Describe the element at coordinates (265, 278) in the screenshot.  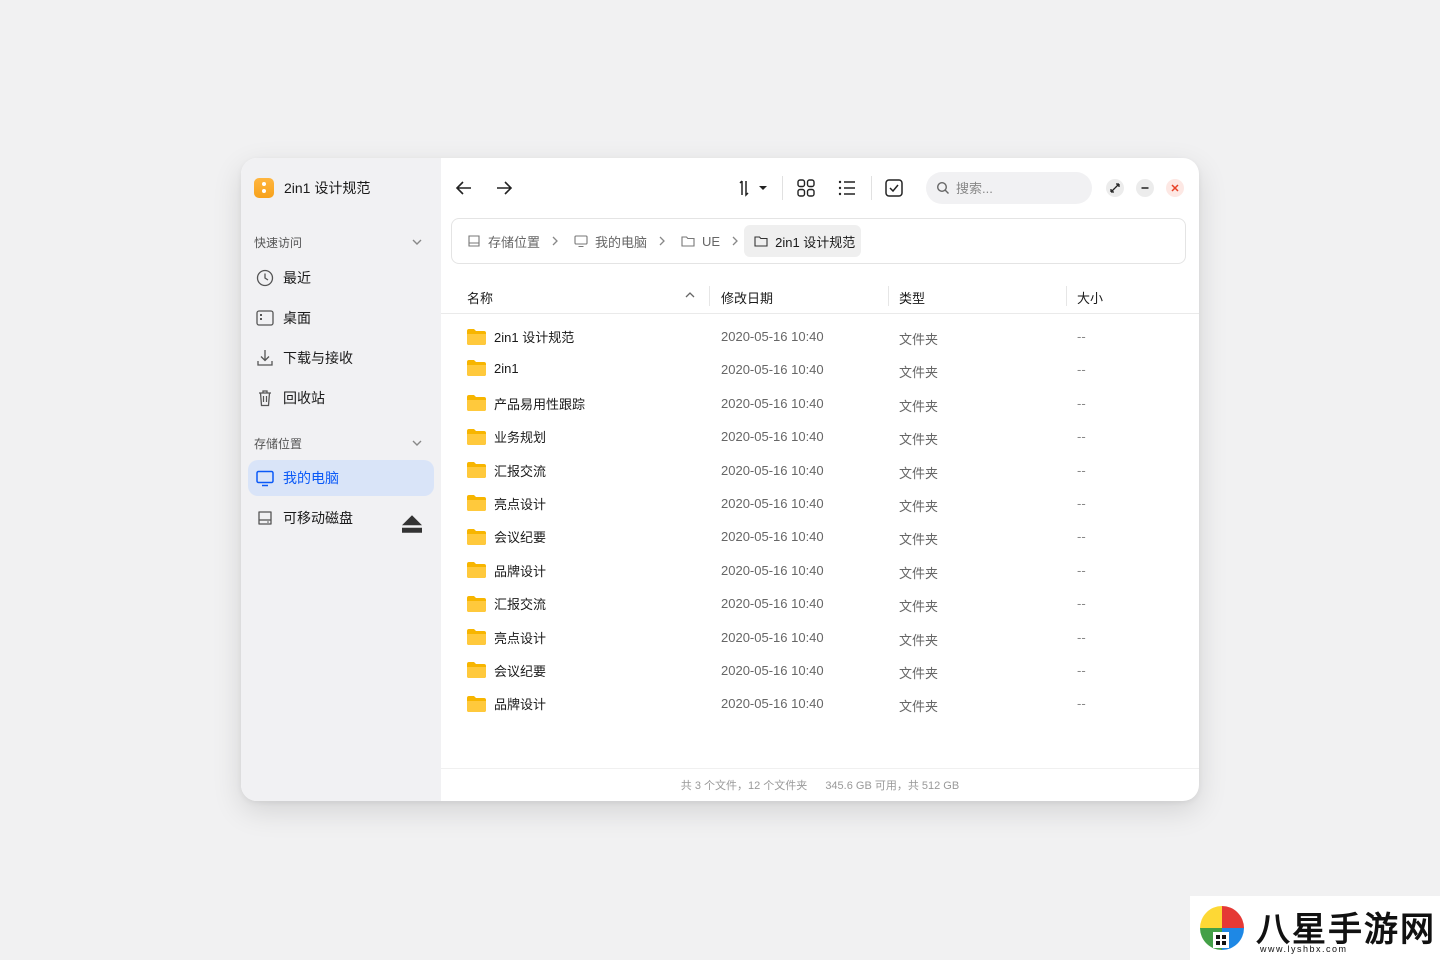
I see `clock-icon` at that location.